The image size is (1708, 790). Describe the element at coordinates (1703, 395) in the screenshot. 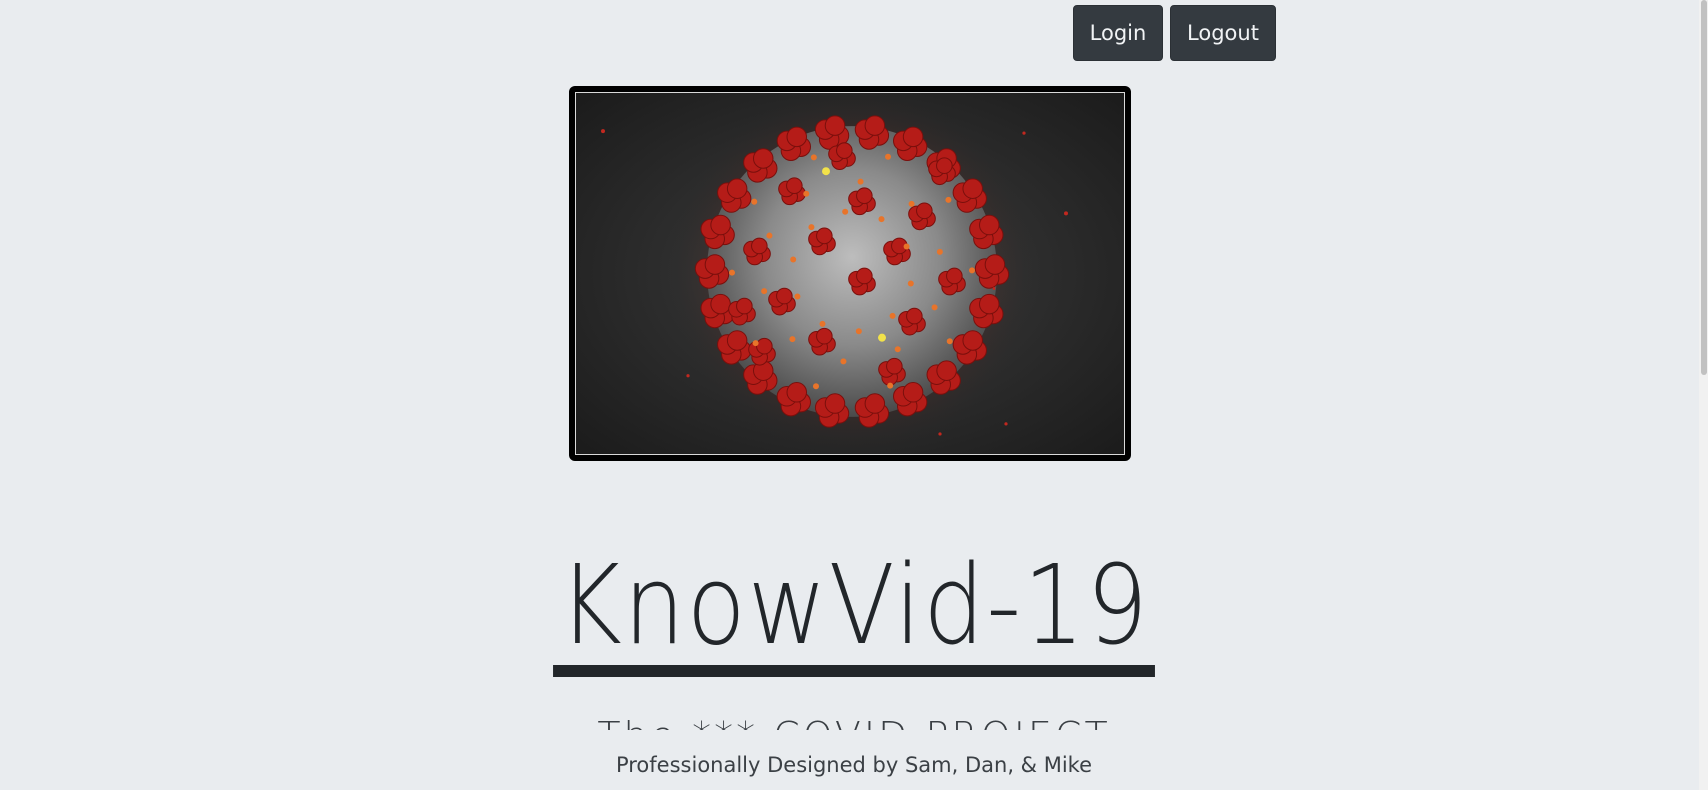

I see `vertical-scrollbar` at that location.